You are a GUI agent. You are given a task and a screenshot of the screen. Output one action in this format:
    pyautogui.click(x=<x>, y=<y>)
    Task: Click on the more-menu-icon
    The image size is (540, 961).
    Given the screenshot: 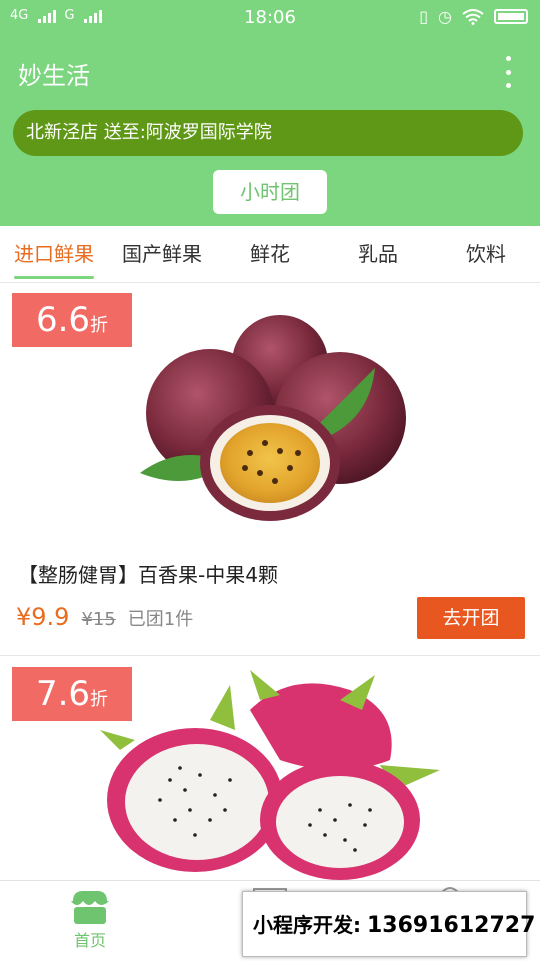 What is the action you would take?
    pyautogui.click(x=508, y=72)
    